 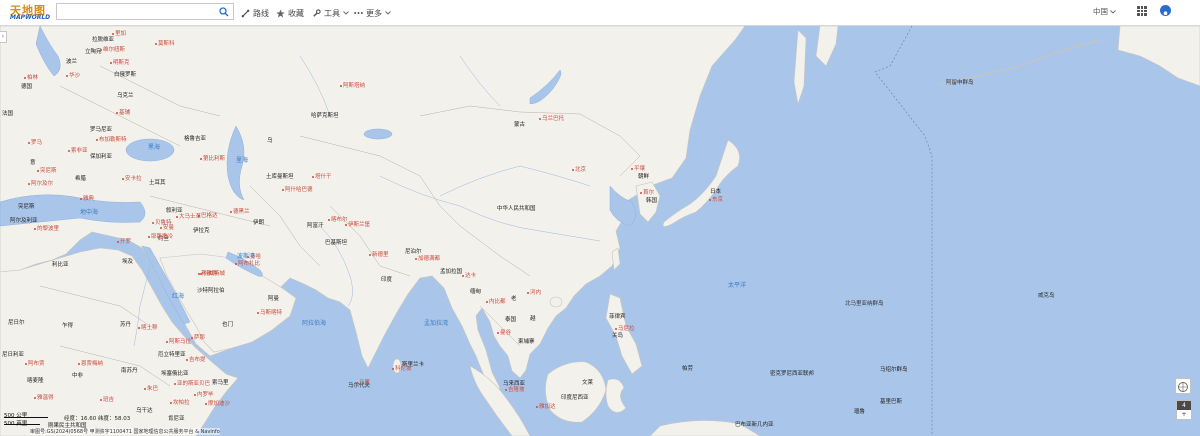 I want to click on search-icon, so click(x=224, y=12).